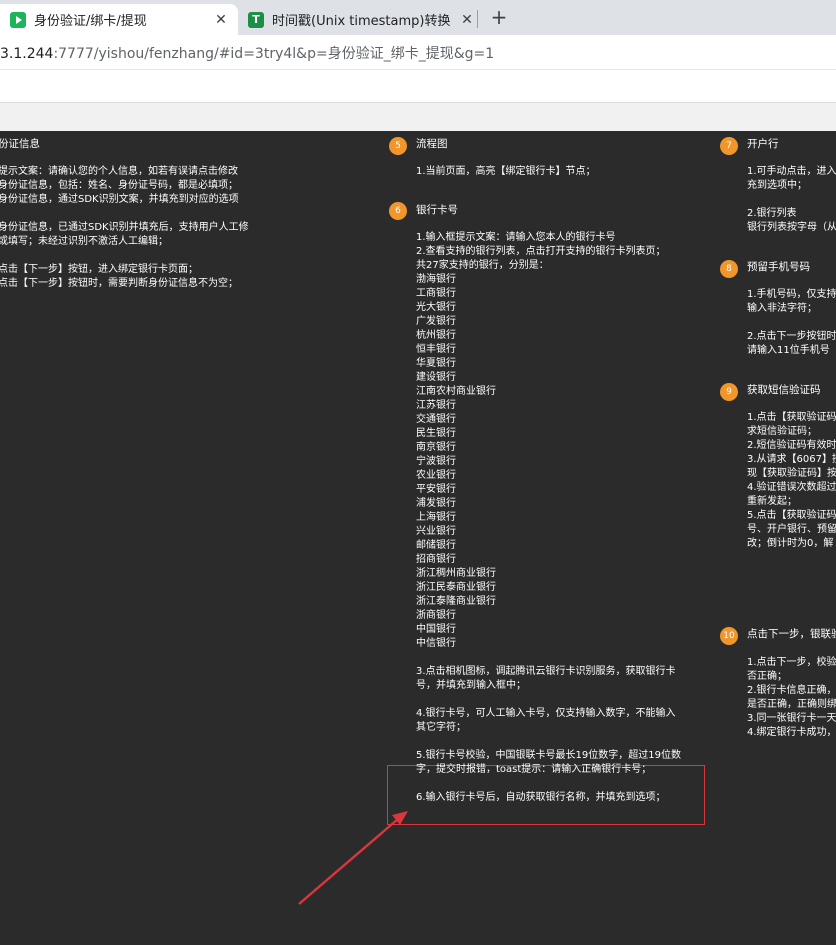 This screenshot has height=945, width=836. I want to click on note-line: 4.绑定银行卡成功，, so click(791, 732).